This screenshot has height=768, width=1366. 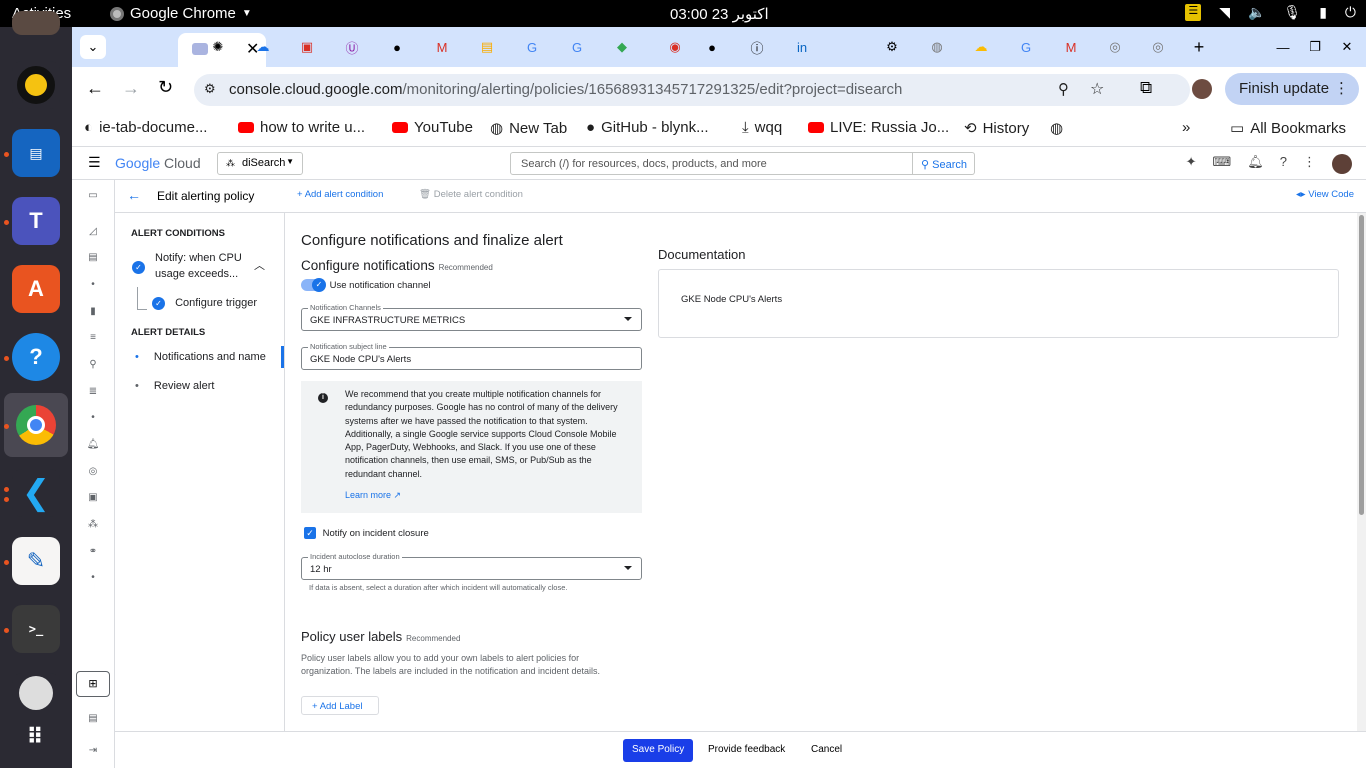 What do you see at coordinates (93, 47) in the screenshot?
I see `tab-search-dropdown-icon: ⌄` at bounding box center [93, 47].